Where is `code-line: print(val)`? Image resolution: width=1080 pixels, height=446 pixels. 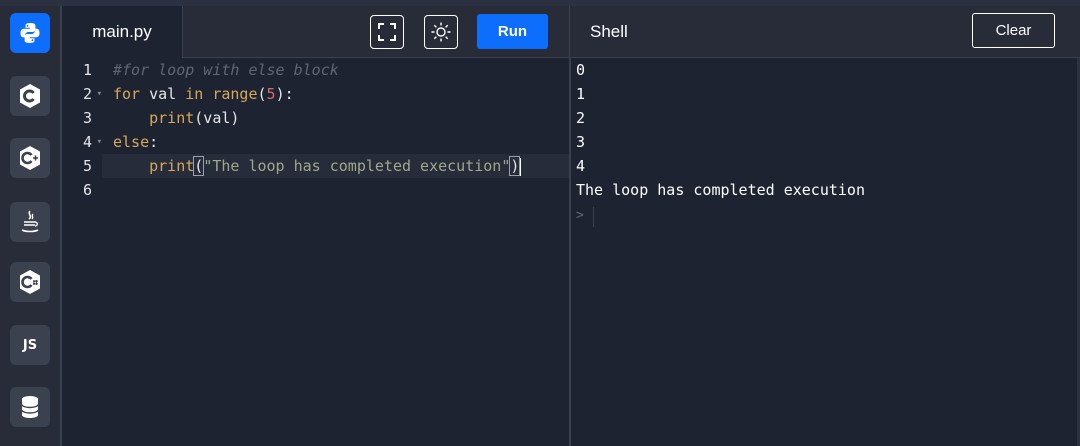
code-line: print(val) is located at coordinates (194, 118).